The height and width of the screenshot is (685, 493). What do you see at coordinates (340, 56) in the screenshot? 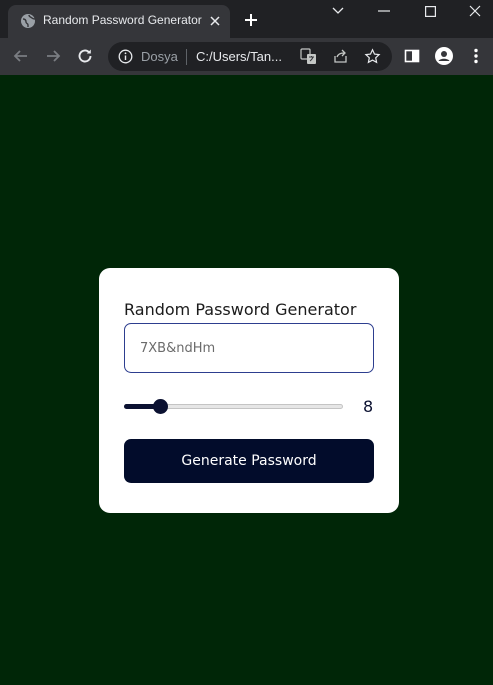
I see `share-icon` at bounding box center [340, 56].